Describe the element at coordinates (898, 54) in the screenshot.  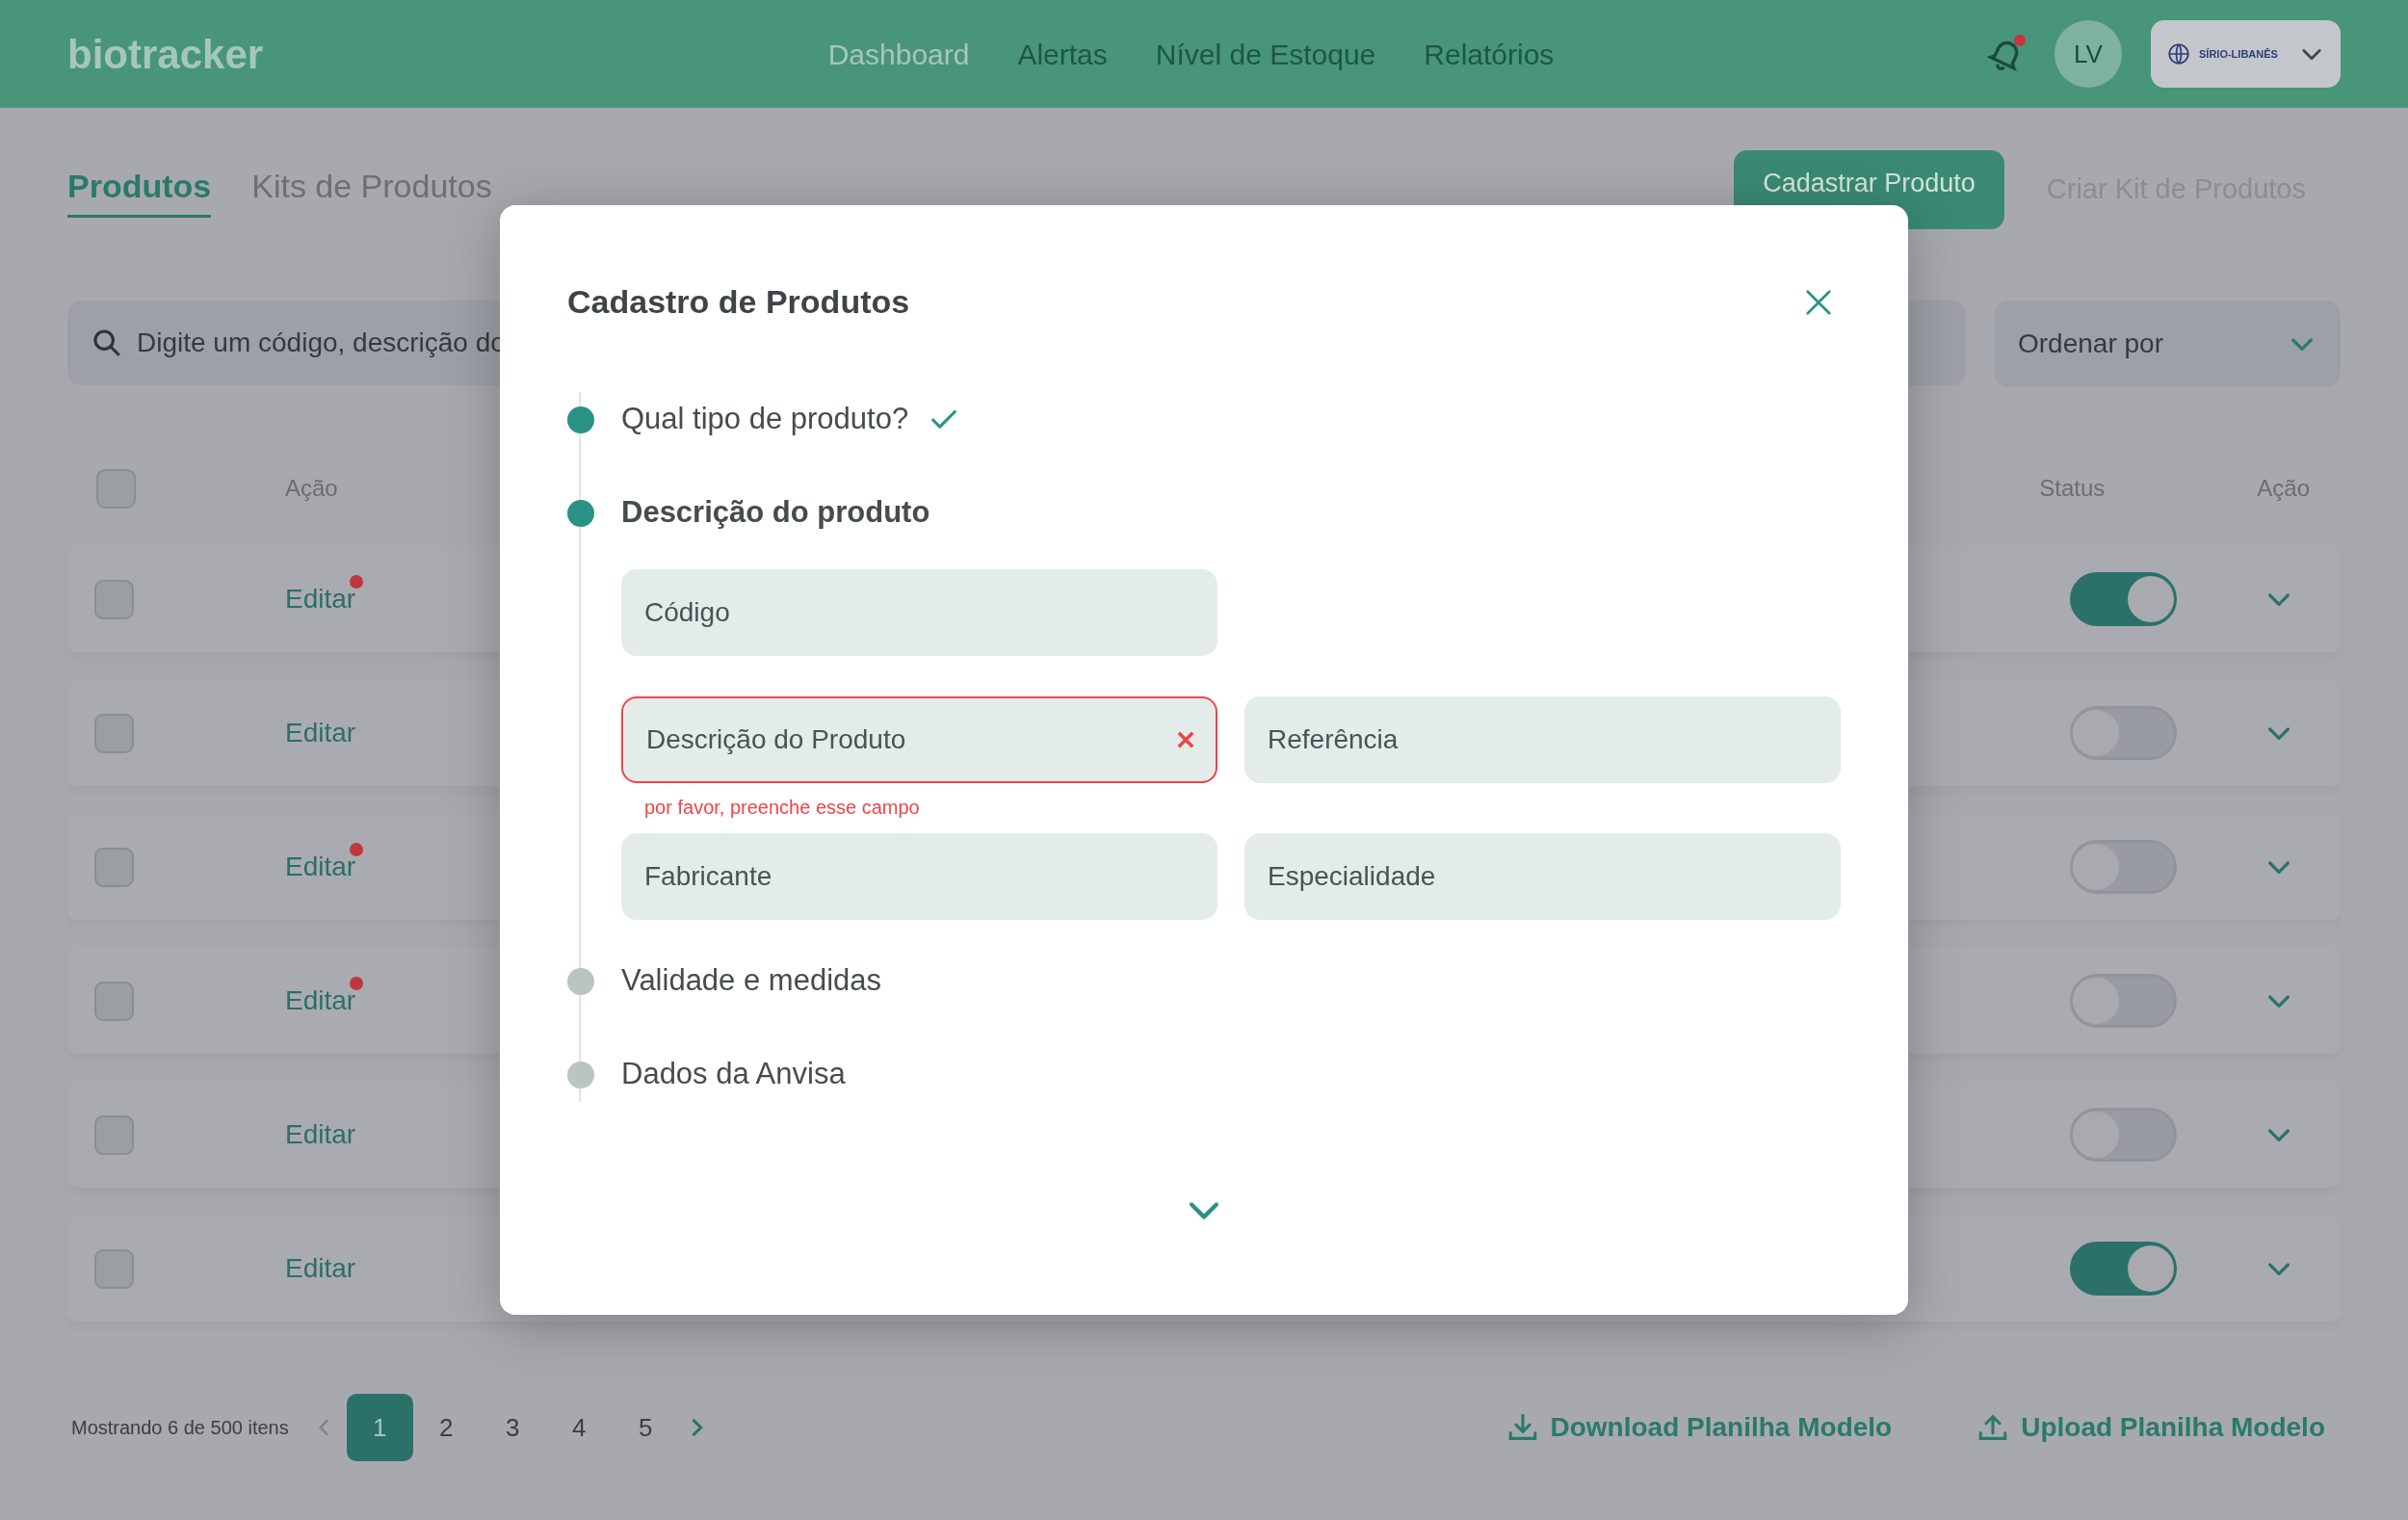
I see `nav-link: Dashboard` at that location.